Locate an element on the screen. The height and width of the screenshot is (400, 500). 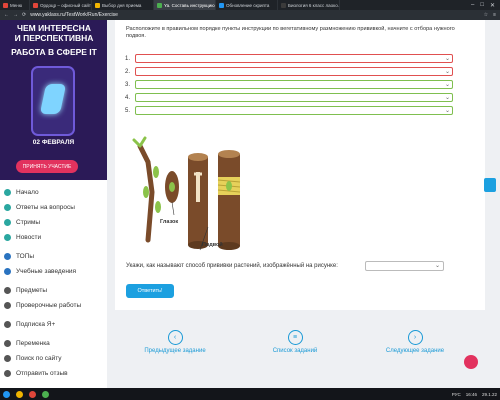
sidebar-item: Отправить отзыв is located at coordinates (54, 373).